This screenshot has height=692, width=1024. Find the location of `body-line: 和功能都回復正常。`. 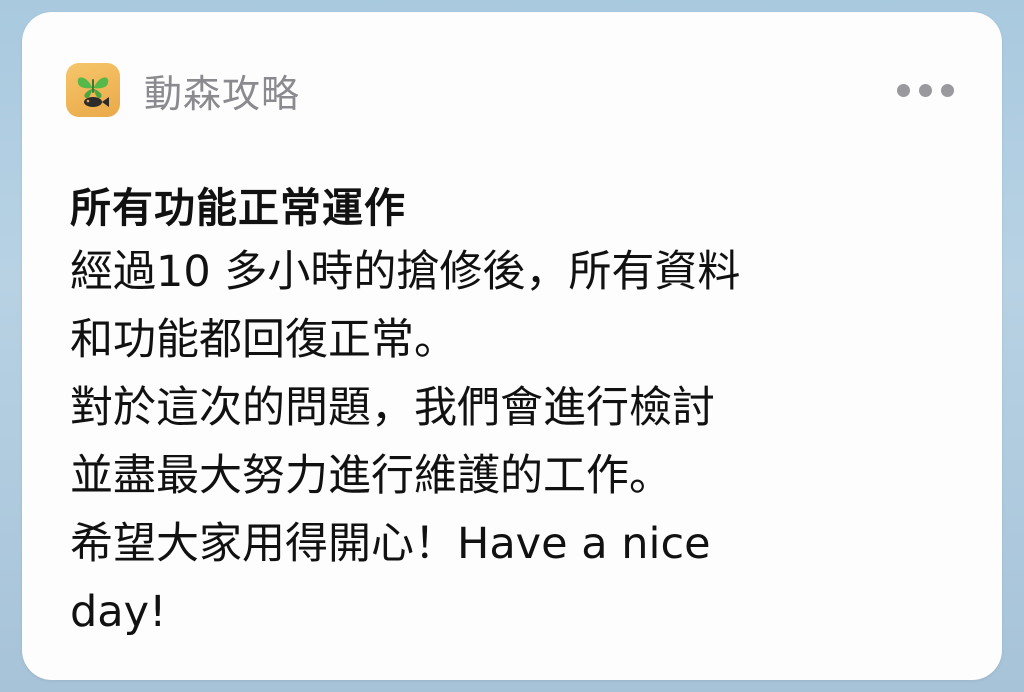

body-line: 和功能都回復正常。 is located at coordinates (263, 340).